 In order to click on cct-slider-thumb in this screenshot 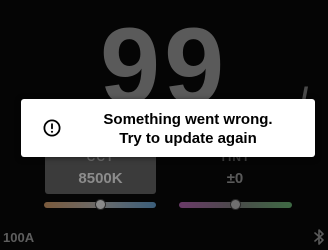, I will do `click(100, 204)`.